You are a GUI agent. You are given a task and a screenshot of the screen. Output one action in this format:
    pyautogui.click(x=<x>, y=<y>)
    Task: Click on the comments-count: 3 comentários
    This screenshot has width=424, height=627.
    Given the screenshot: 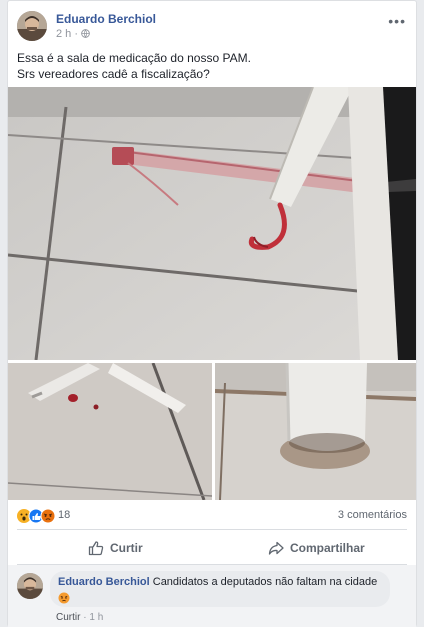 What is the action you would take?
    pyautogui.click(x=372, y=515)
    